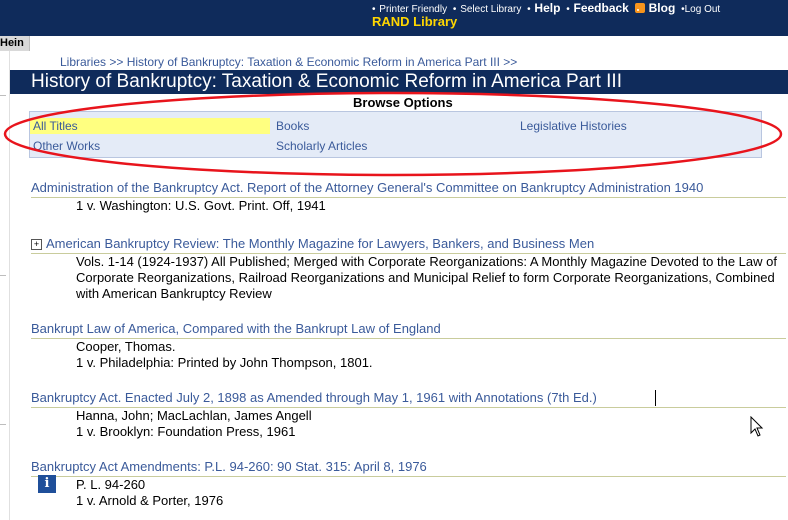 The width and height of the screenshot is (788, 520). Describe the element at coordinates (601, 8) in the screenshot. I see `feedback-link: Feedback` at that location.